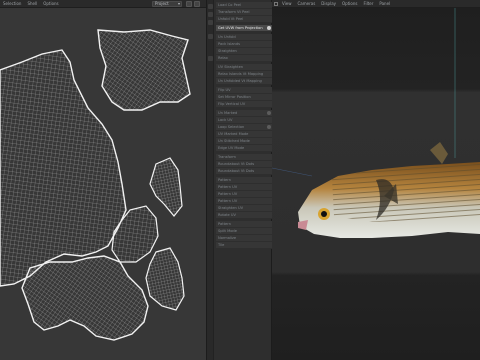 This screenshot has width=480, height=360. Describe the element at coordinates (85, 298) in the screenshot. I see `uv-shell-tail` at that location.